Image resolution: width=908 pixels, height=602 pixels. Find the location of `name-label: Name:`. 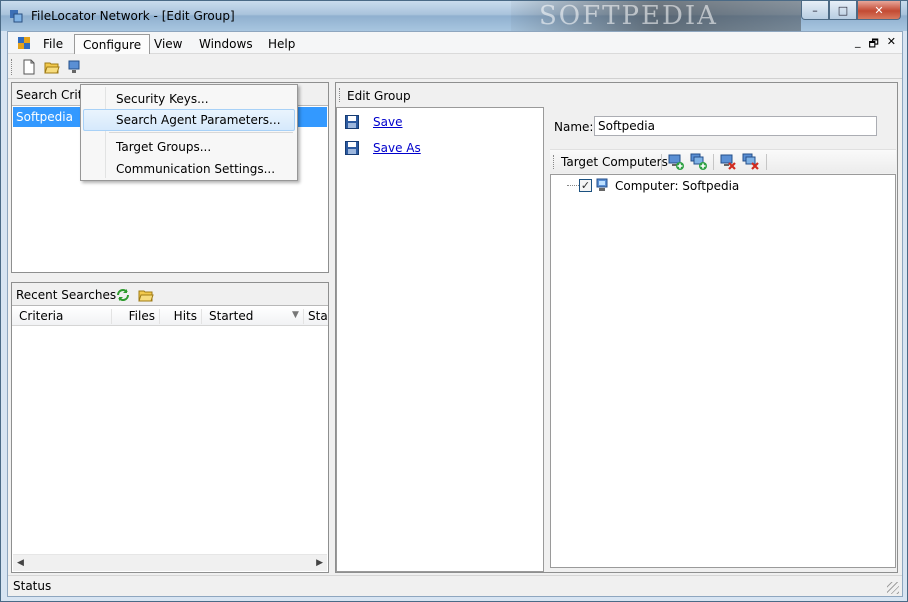

name-label: Name: is located at coordinates (574, 127).